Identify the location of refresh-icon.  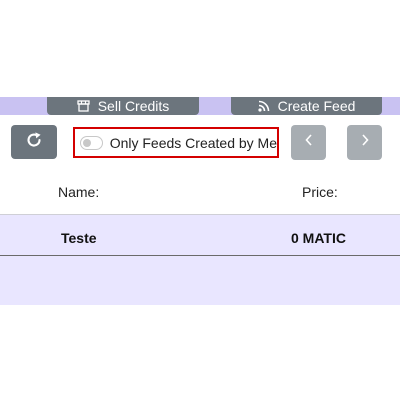
(34, 142).